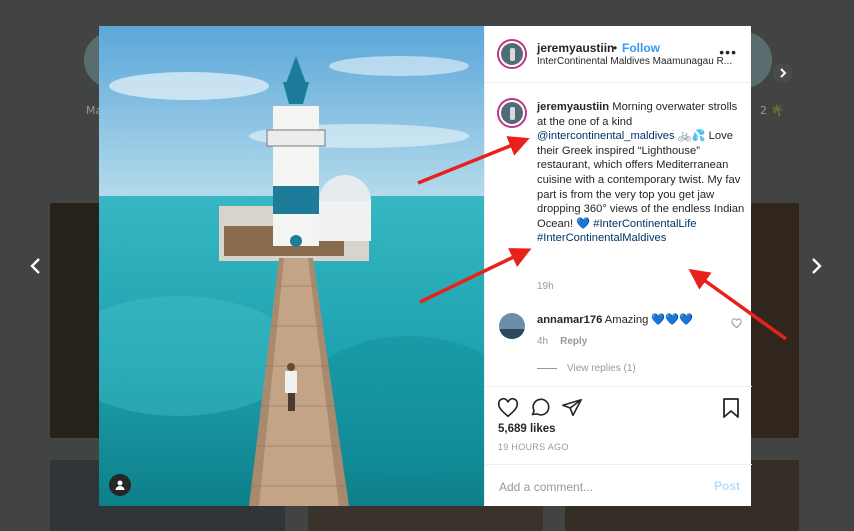 This screenshot has width=854, height=531. Describe the element at coordinates (569, 320) in the screenshot. I see `commenter-username-link: annamar176` at that location.